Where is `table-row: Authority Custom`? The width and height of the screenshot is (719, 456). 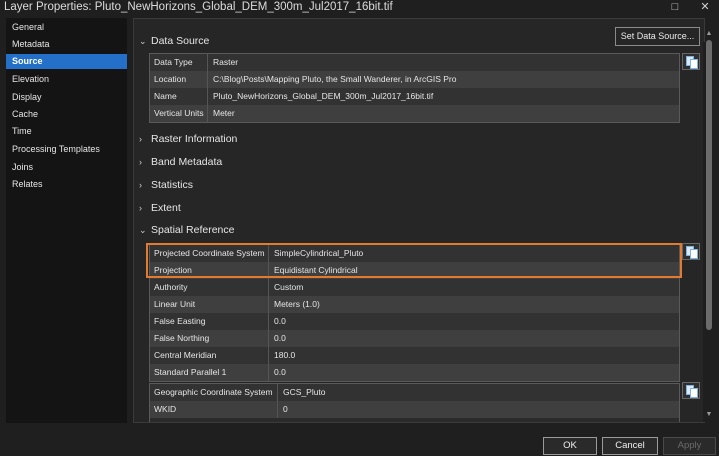 table-row: Authority Custom is located at coordinates (414, 287).